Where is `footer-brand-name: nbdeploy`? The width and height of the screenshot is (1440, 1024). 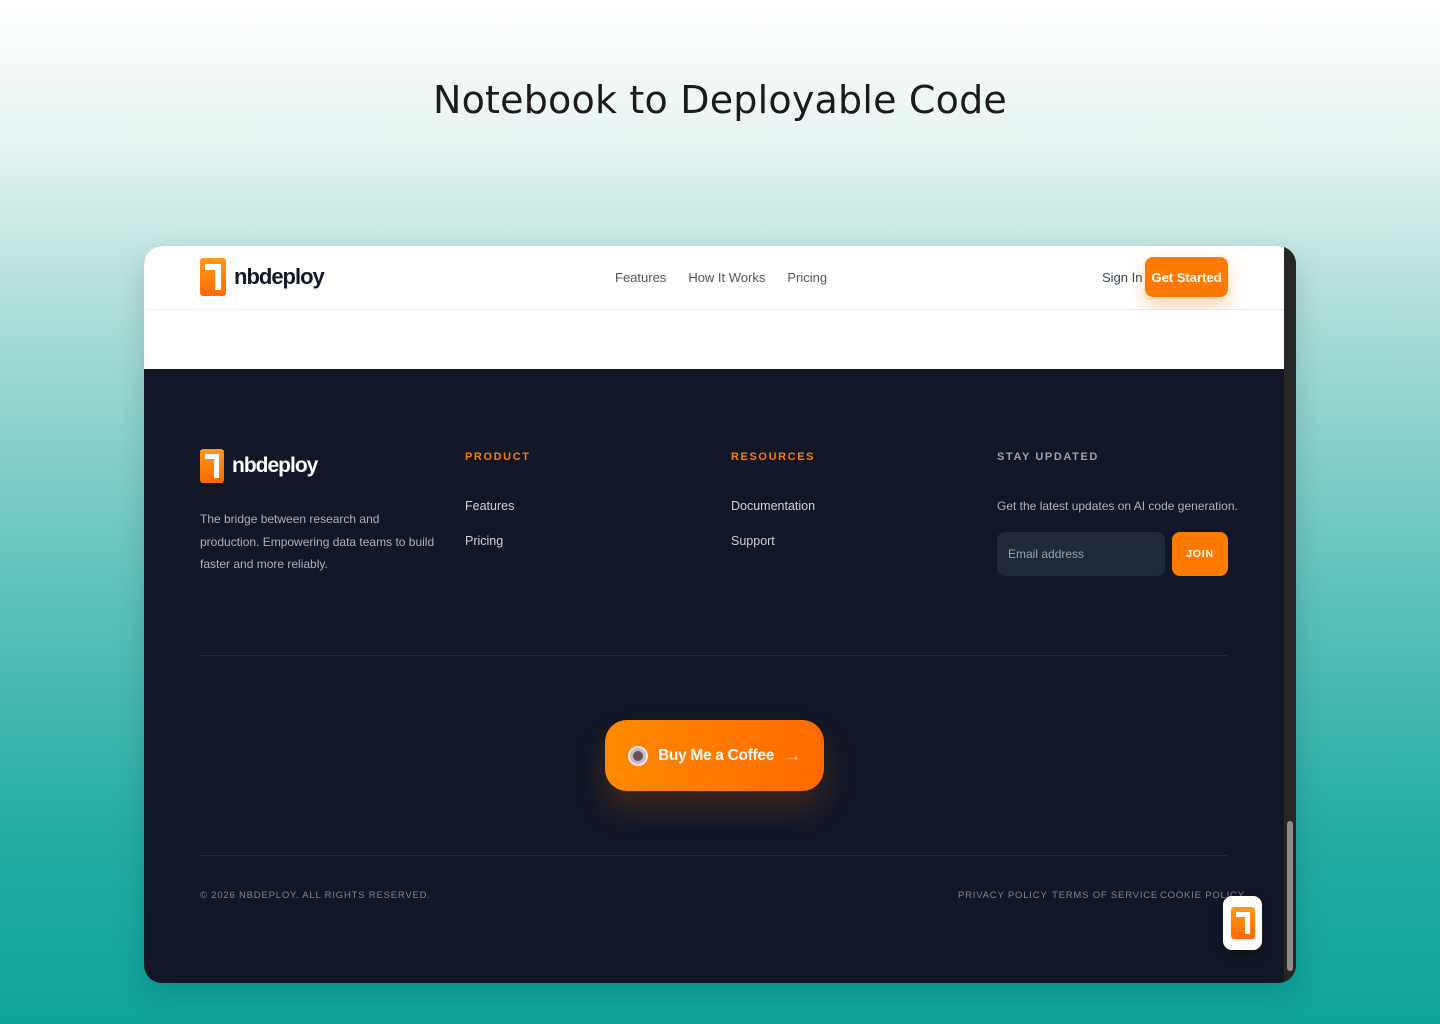 footer-brand-name: nbdeploy is located at coordinates (275, 465).